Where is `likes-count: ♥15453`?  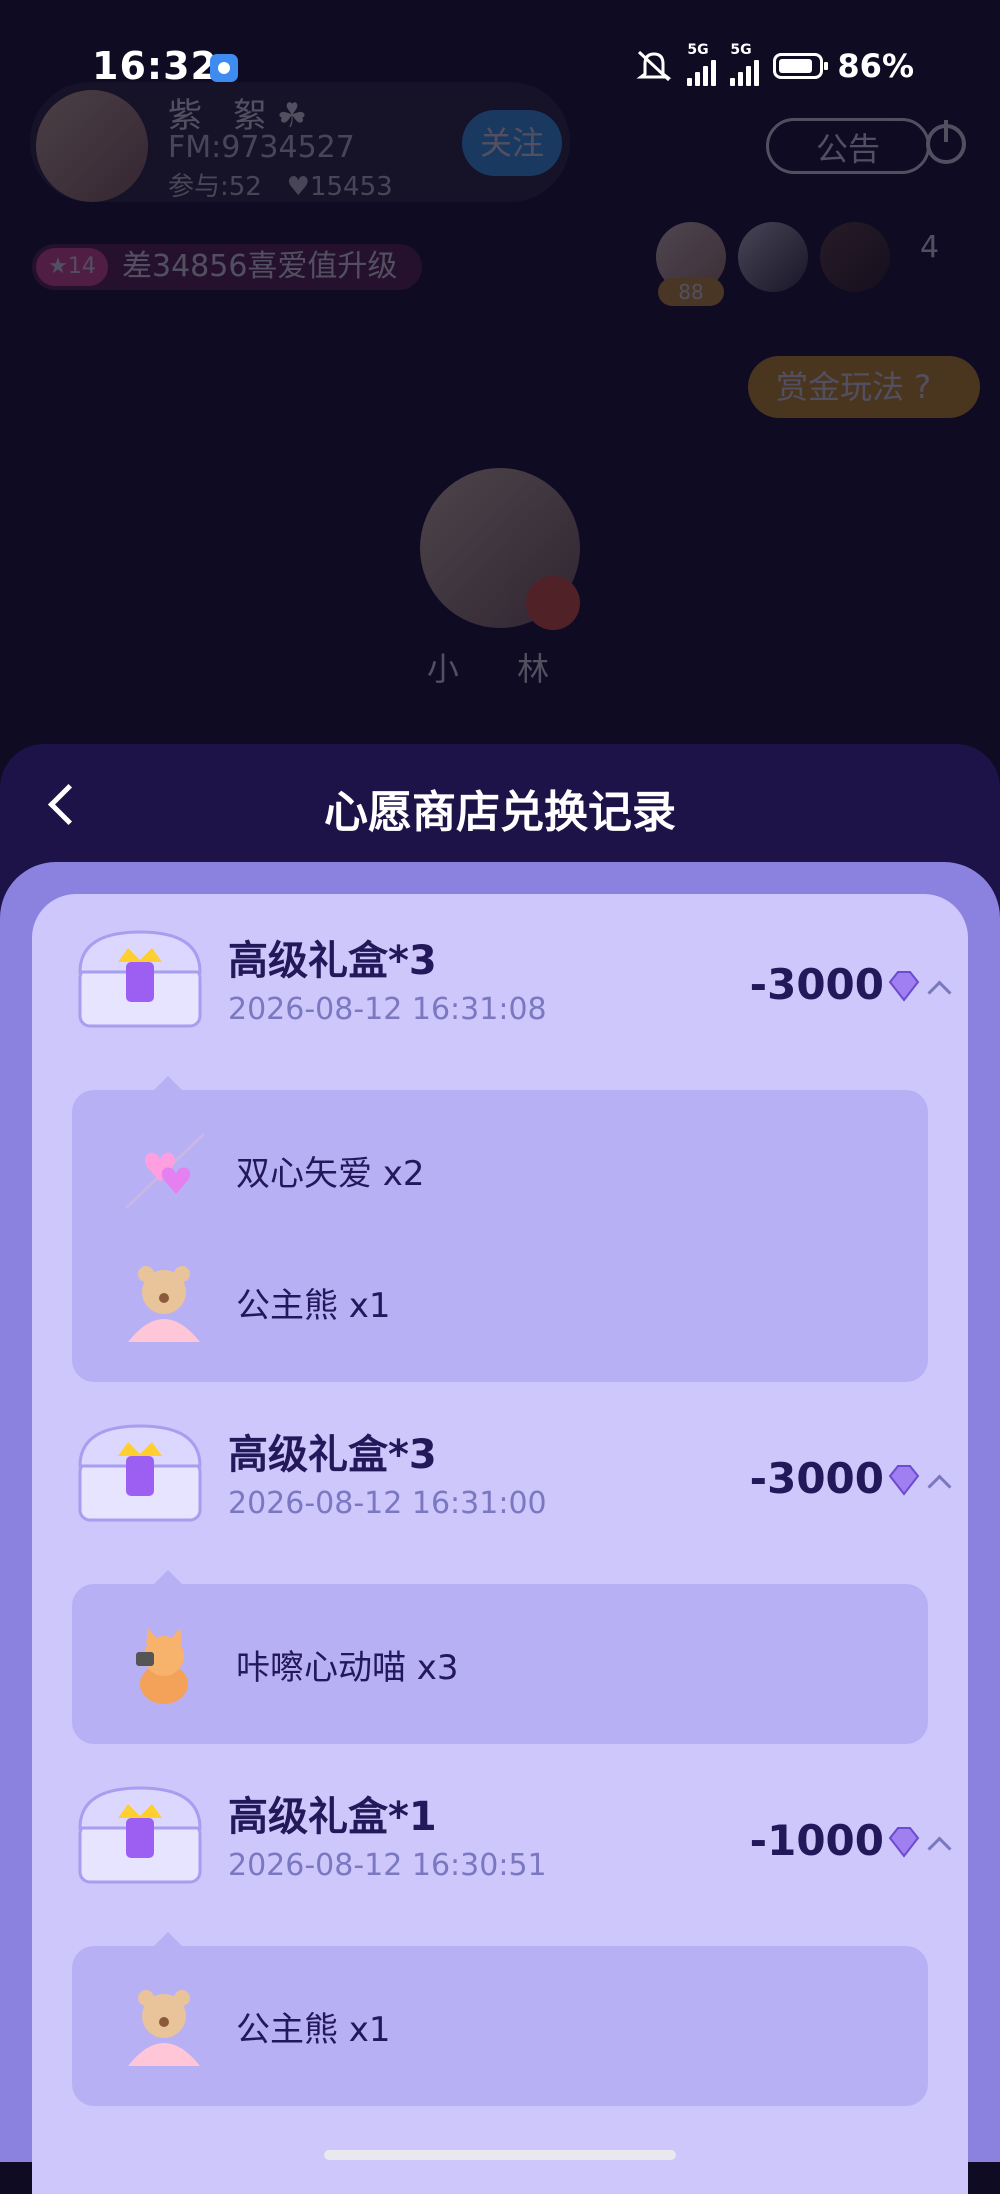
likes-count: ♥15453 is located at coordinates (339, 187).